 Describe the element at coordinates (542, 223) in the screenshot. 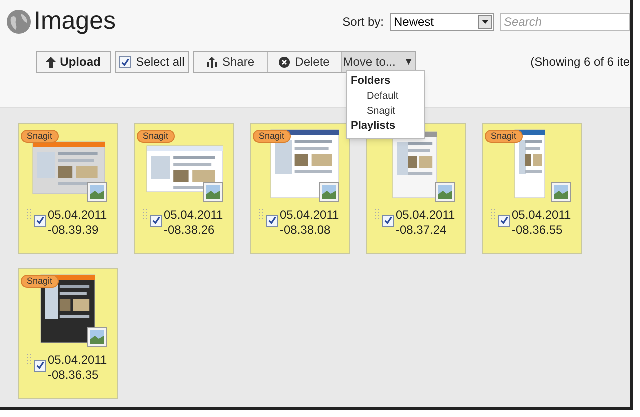

I see `image-name: 05.04.2011-08.36.55` at that location.